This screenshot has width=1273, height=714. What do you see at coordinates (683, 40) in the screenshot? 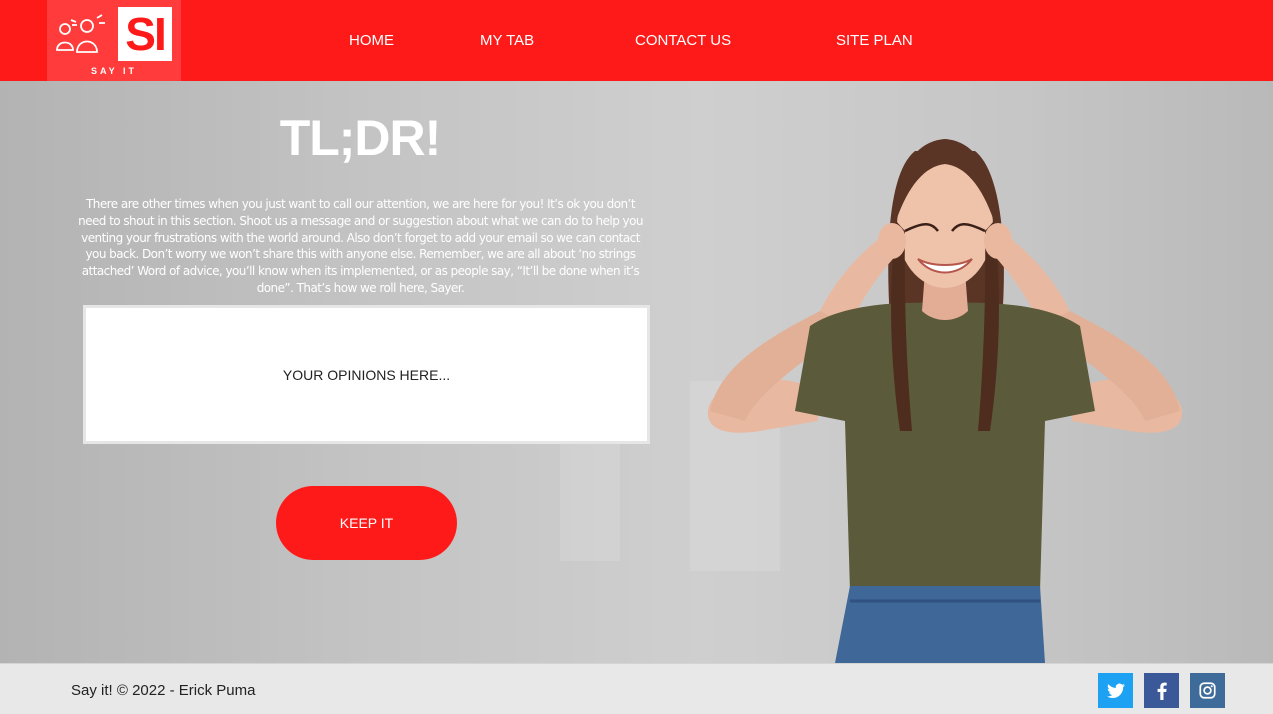
I see `nav-contact-us: CONTACT US` at bounding box center [683, 40].